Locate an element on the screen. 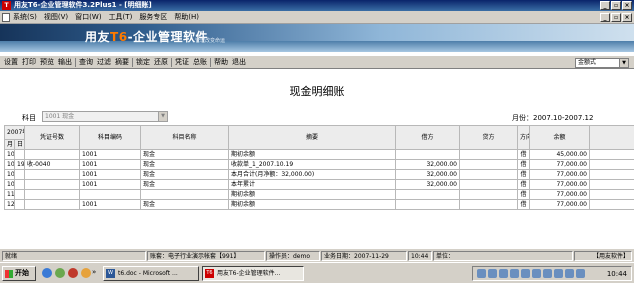 The image size is (634, 283). title-bar: T 用友T6-企业管理软件3.2Plus1 - [明细账] _ ▫ × is located at coordinates (317, 5).